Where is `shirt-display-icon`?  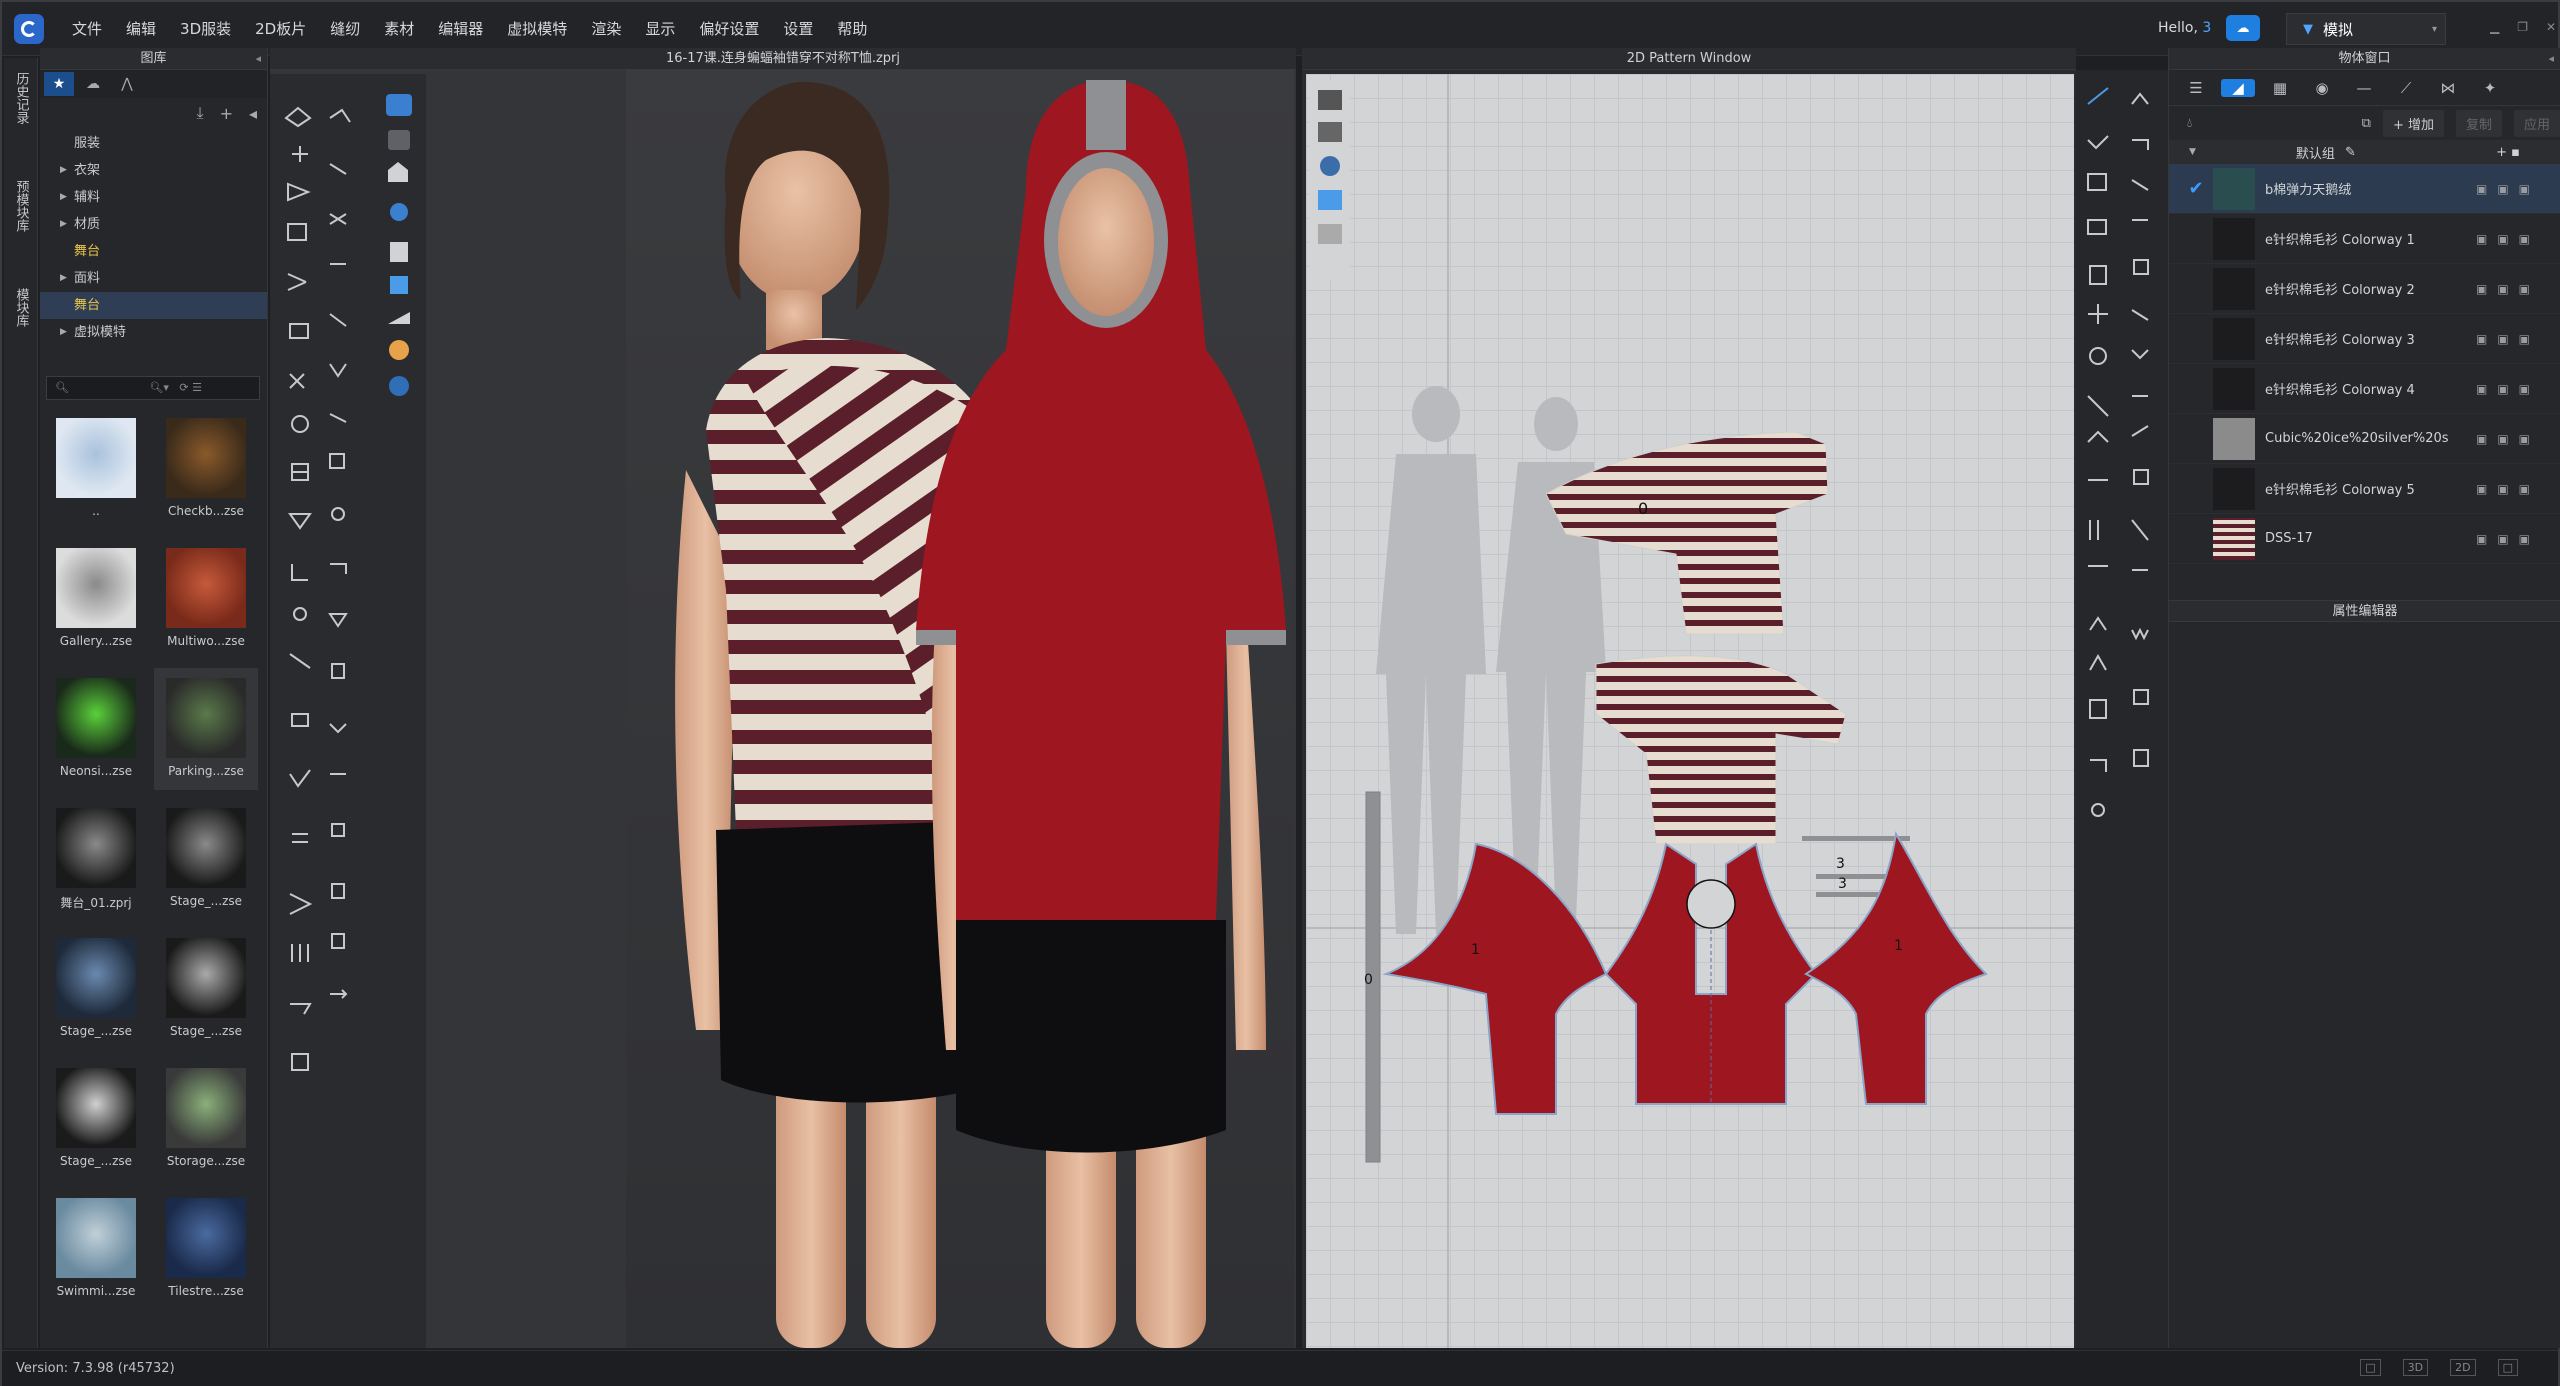
shirt-display-icon is located at coordinates (398, 172).